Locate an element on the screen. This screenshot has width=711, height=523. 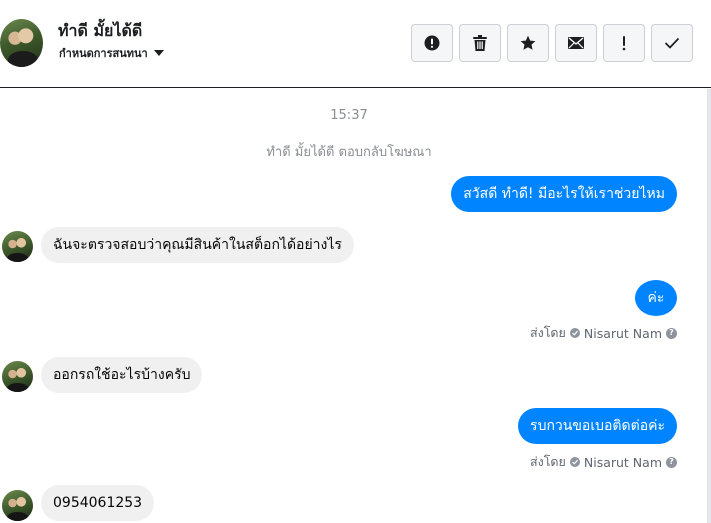
conversation-actions is located at coordinates (552, 43).